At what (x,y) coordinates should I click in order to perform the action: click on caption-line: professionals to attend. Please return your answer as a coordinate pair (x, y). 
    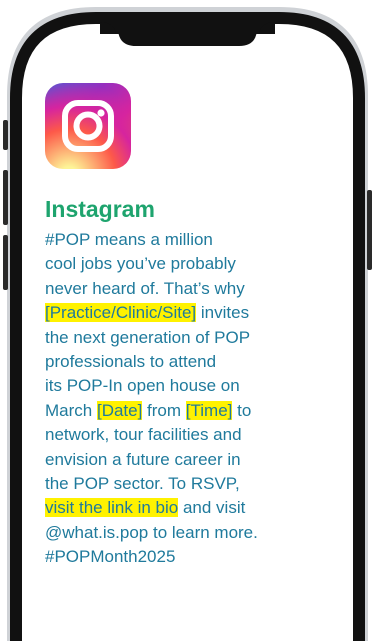
    Looking at the image, I should click on (195, 362).